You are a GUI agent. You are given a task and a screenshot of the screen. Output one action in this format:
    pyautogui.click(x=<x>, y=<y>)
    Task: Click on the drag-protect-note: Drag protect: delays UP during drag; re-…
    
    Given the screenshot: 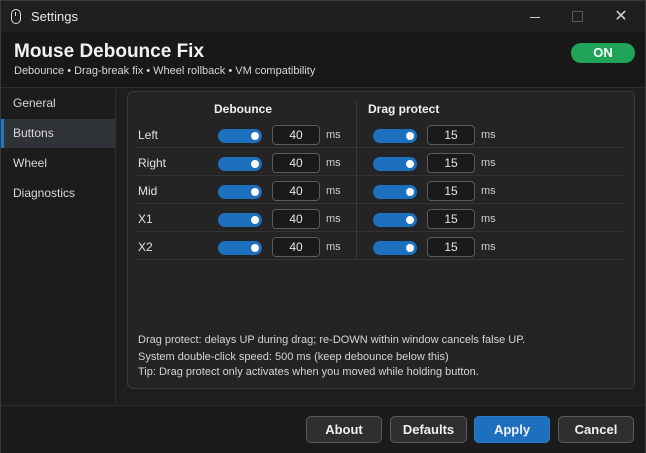 What is the action you would take?
    pyautogui.click(x=332, y=340)
    